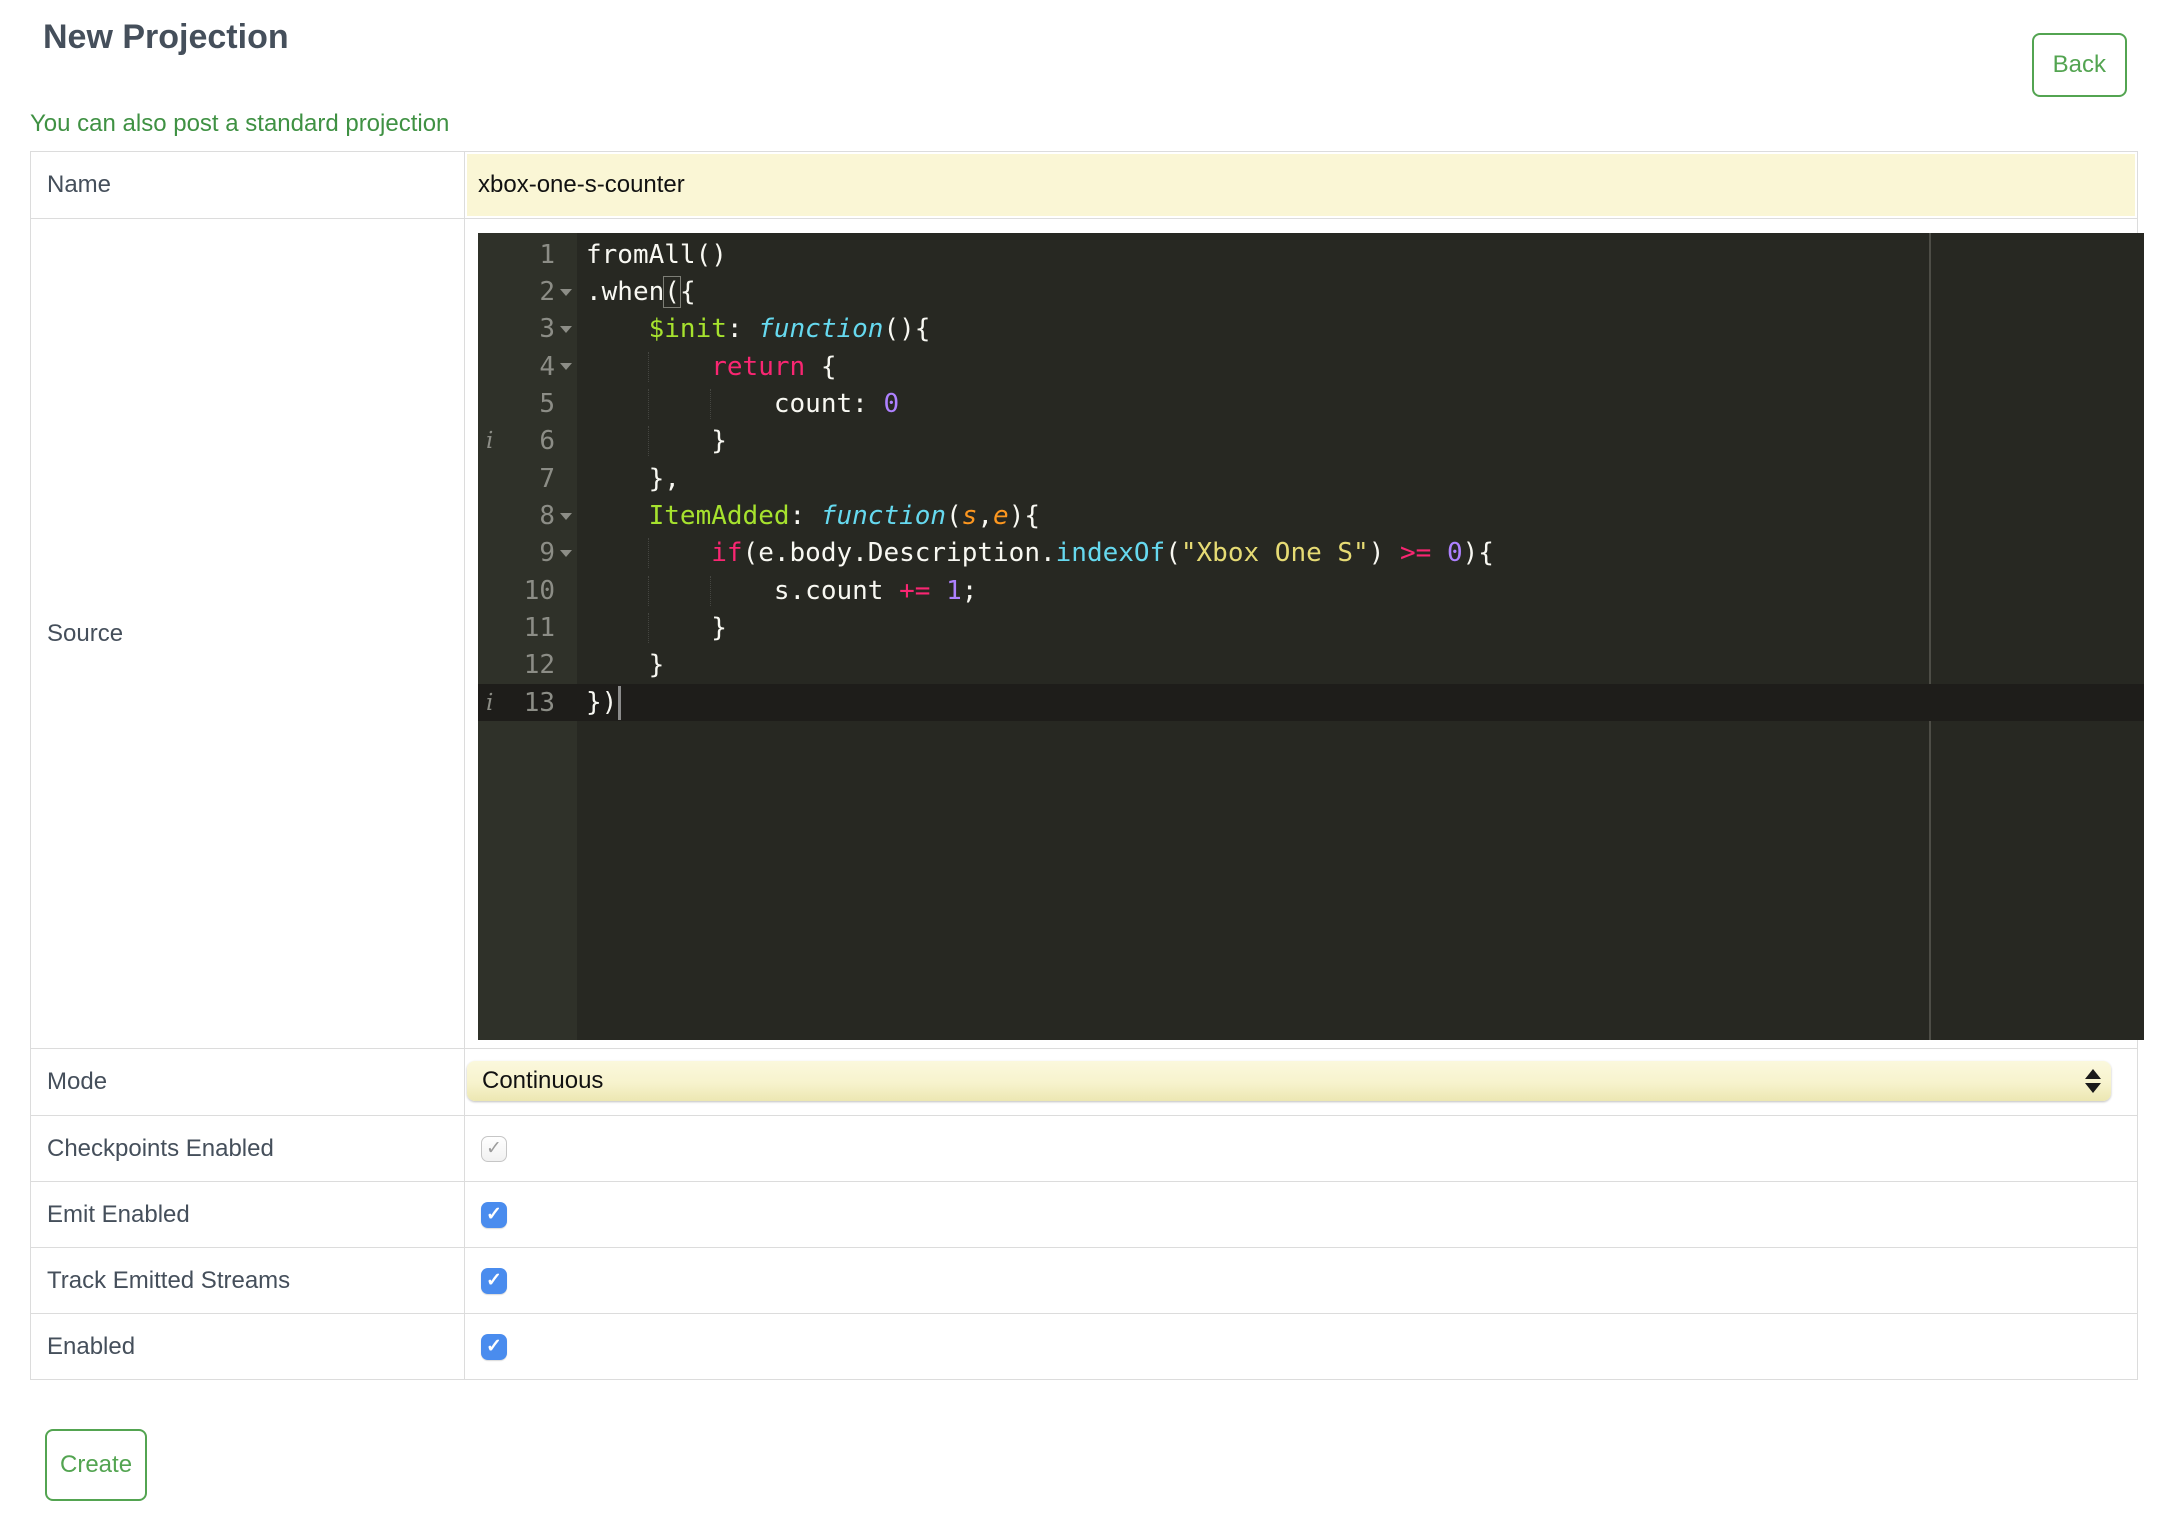 This screenshot has width=2166, height=1531. Describe the element at coordinates (527, 441) in the screenshot. I see `gutter-cell: i6` at that location.